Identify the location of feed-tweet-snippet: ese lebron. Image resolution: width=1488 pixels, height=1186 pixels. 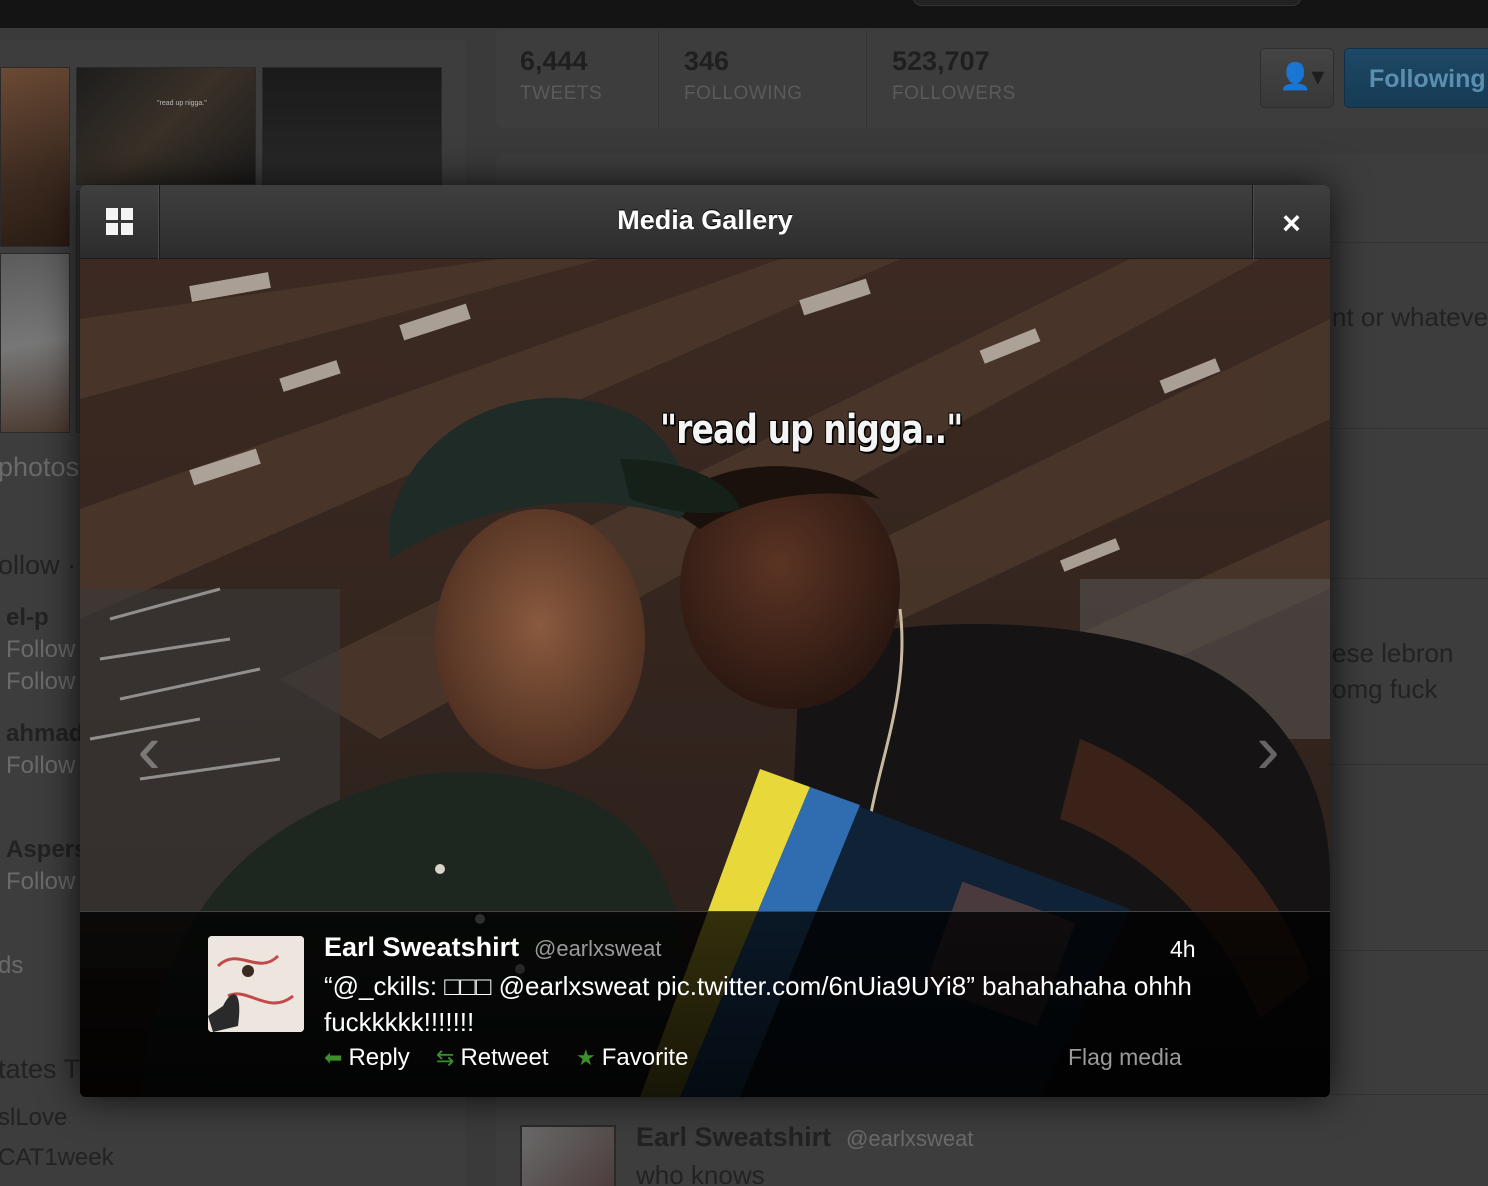
(1393, 653).